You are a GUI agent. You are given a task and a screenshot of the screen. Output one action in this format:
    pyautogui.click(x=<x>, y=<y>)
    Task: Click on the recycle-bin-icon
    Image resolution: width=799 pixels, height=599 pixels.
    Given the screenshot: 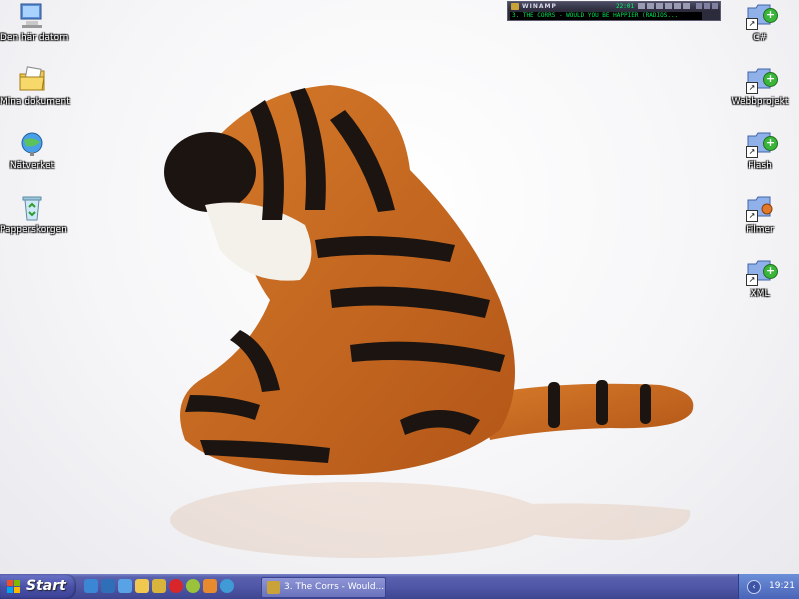 What is the action you would take?
    pyautogui.click(x=32, y=208)
    